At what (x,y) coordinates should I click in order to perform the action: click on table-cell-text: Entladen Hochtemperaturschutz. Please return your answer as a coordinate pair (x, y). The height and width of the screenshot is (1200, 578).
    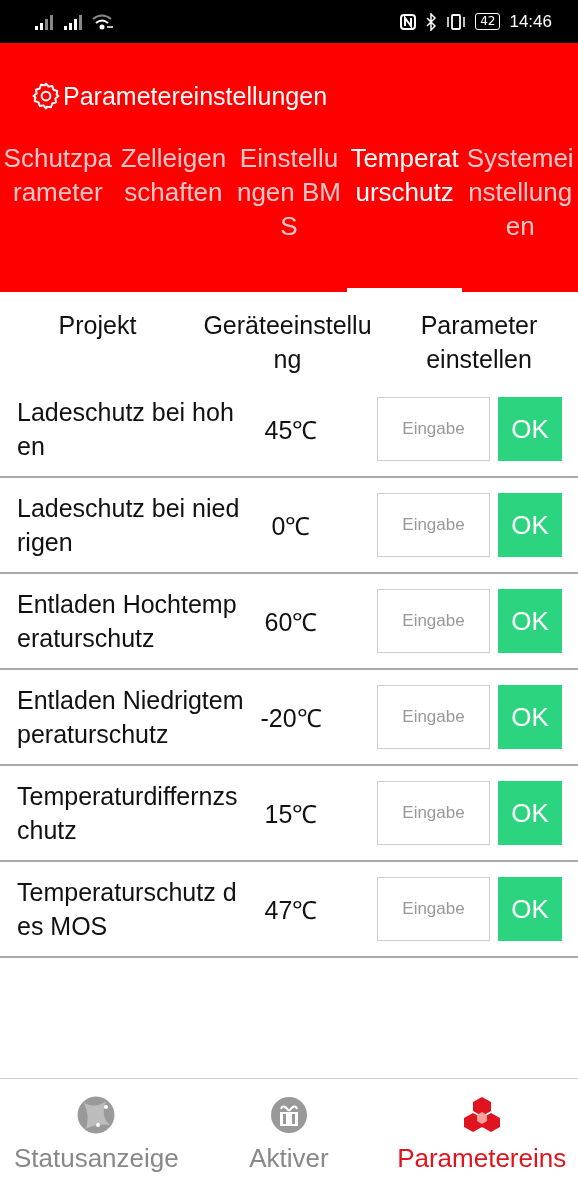
    Looking at the image, I should click on (127, 621).